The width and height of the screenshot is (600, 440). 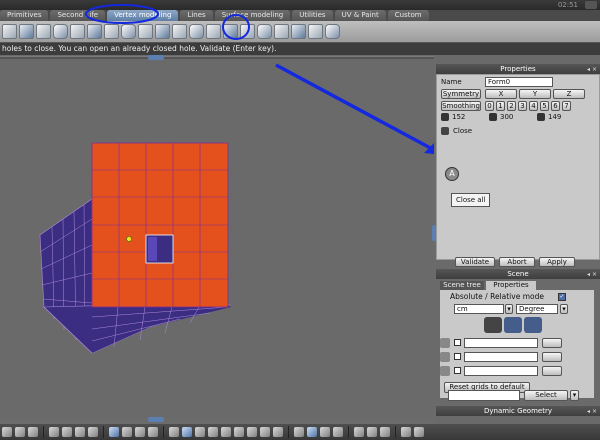 What do you see at coordinates (140, 432) in the screenshot?
I see `scale-icon` at bounding box center [140, 432].